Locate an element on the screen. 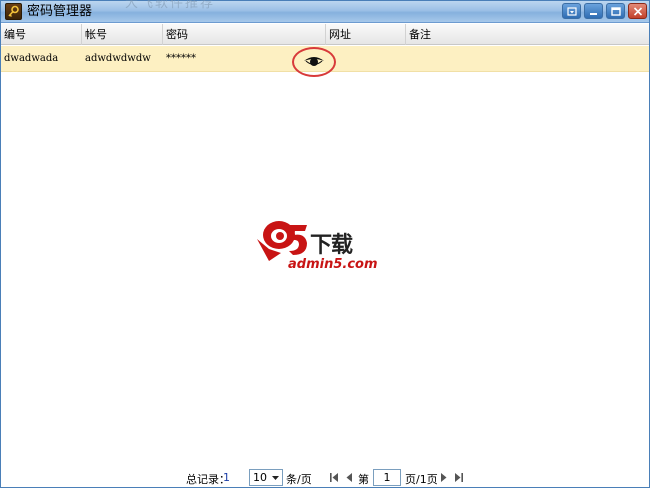 The image size is (650, 488). cell-id: dwadwada is located at coordinates (31, 58).